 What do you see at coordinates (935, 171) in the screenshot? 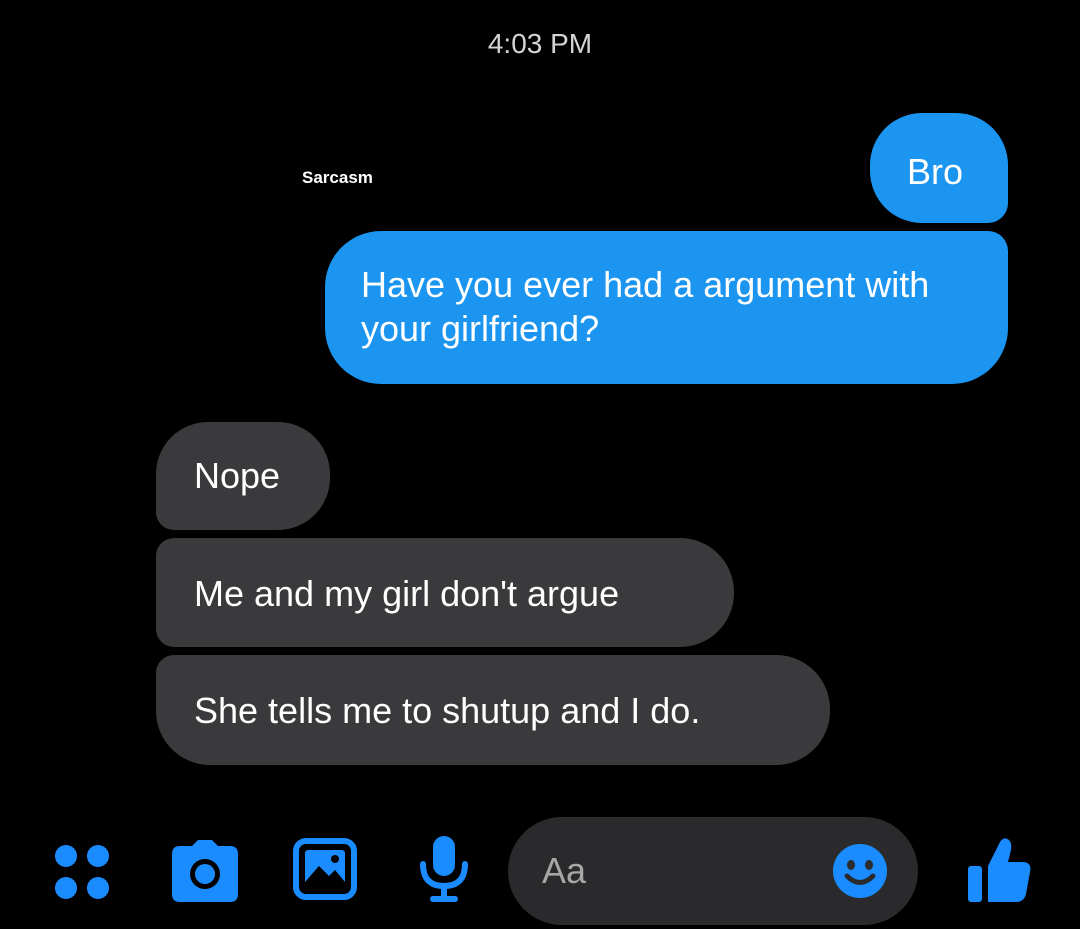
I see `message-text: Bro` at bounding box center [935, 171].